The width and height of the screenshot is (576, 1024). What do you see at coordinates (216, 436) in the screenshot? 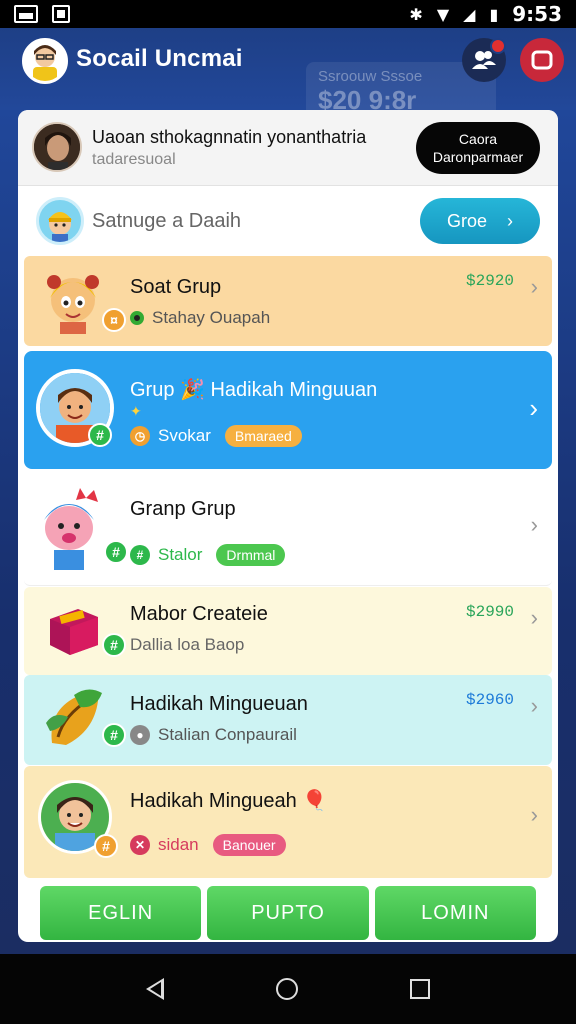
I see `row-subtitle: ◷ Svokar Bmaraed` at bounding box center [216, 436].